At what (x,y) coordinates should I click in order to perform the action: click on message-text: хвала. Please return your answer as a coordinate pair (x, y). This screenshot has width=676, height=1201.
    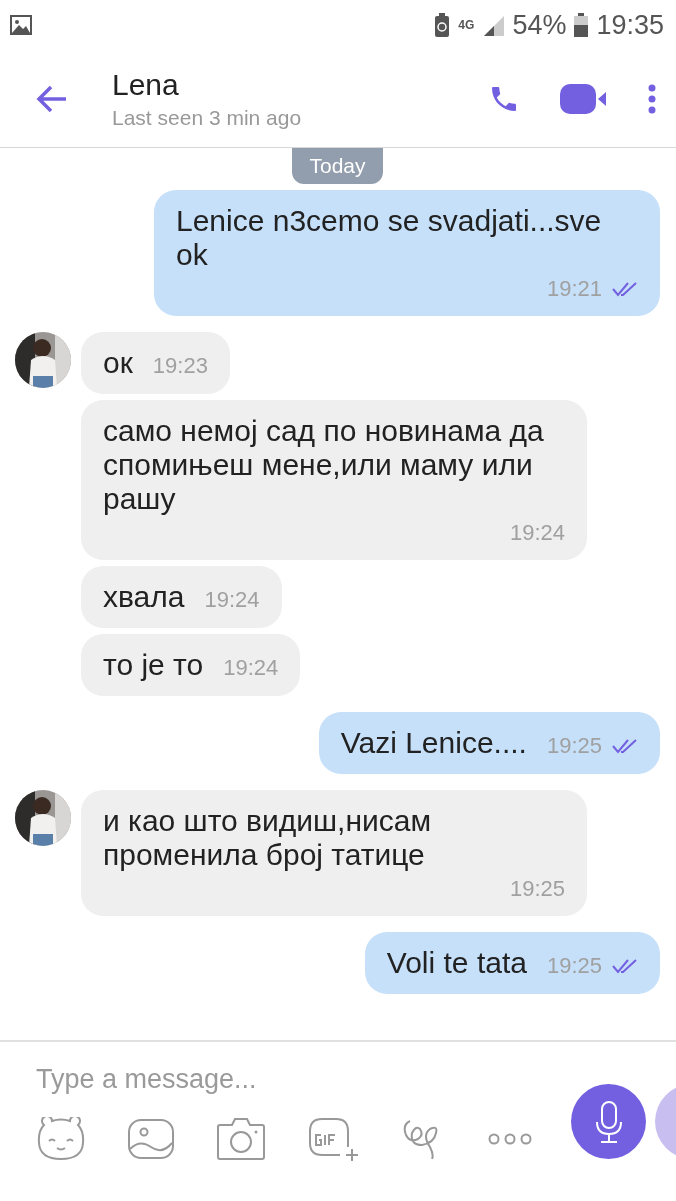
    Looking at the image, I should click on (144, 597).